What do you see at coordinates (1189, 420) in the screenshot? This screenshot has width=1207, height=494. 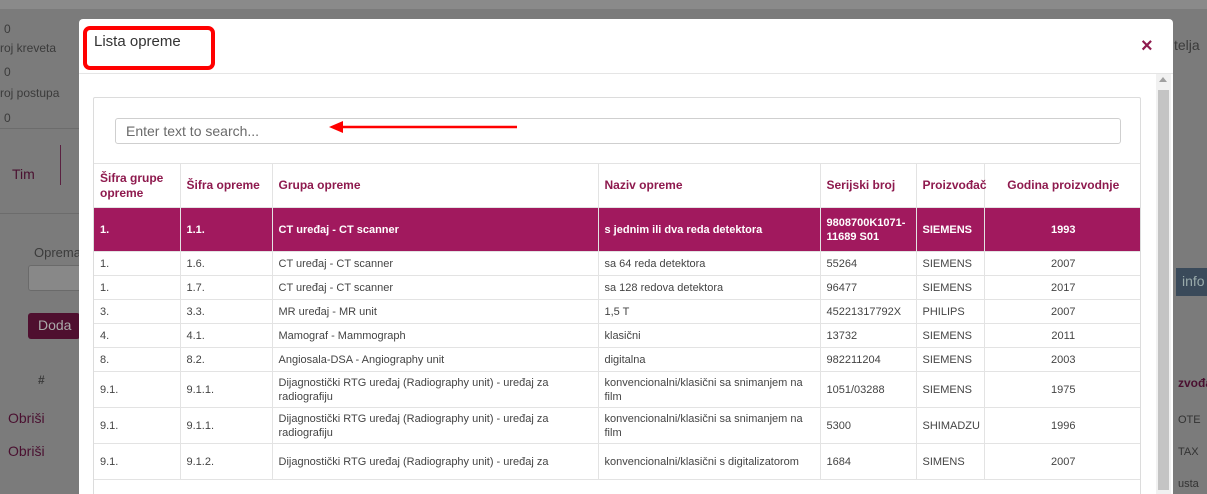 I see `bg-right-cell-1: OTE` at bounding box center [1189, 420].